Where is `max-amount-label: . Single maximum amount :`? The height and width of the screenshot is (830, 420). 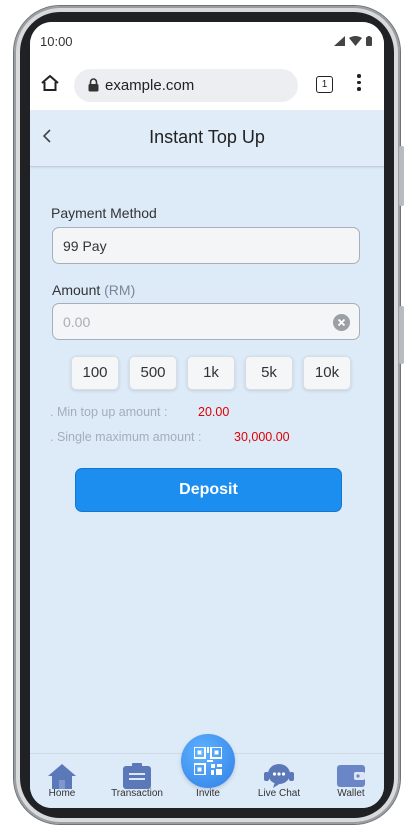
max-amount-label: . Single maximum amount : is located at coordinates (126, 437).